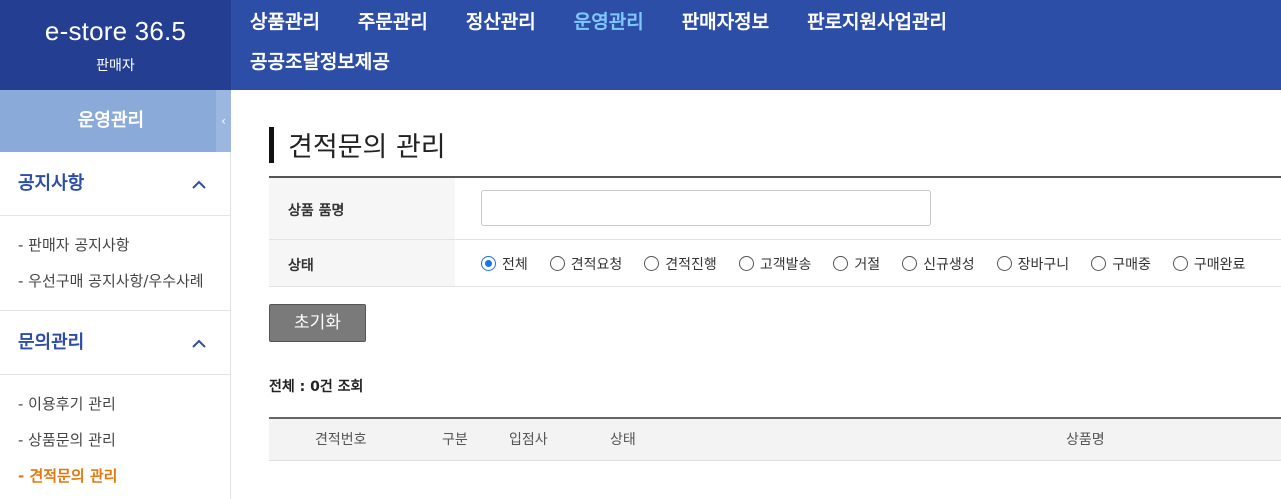 The image size is (1281, 499). I want to click on column-header-vendor: 입점사, so click(528, 440).